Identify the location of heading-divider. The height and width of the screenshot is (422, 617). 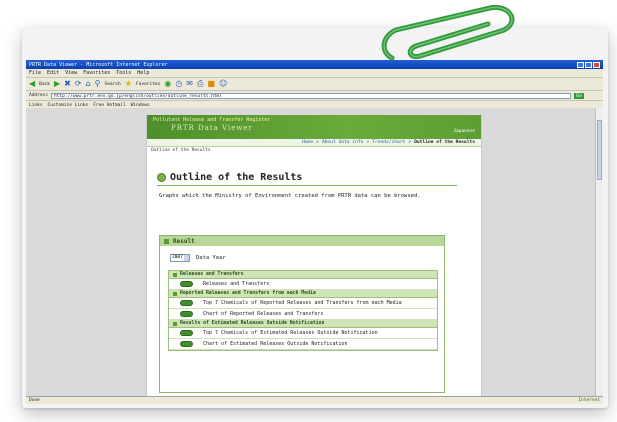
(307, 185).